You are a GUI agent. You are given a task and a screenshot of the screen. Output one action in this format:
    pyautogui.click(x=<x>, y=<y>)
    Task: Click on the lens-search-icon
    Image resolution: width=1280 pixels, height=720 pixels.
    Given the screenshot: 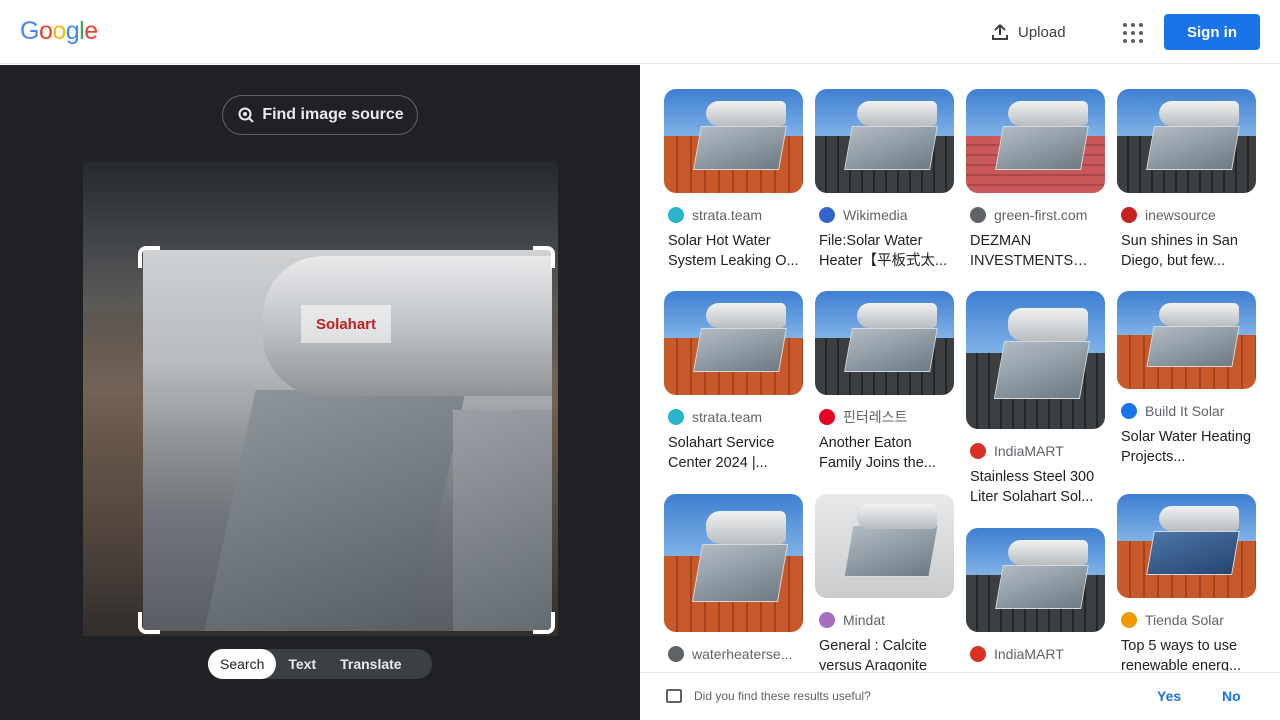 What is the action you would take?
    pyautogui.click(x=246, y=115)
    